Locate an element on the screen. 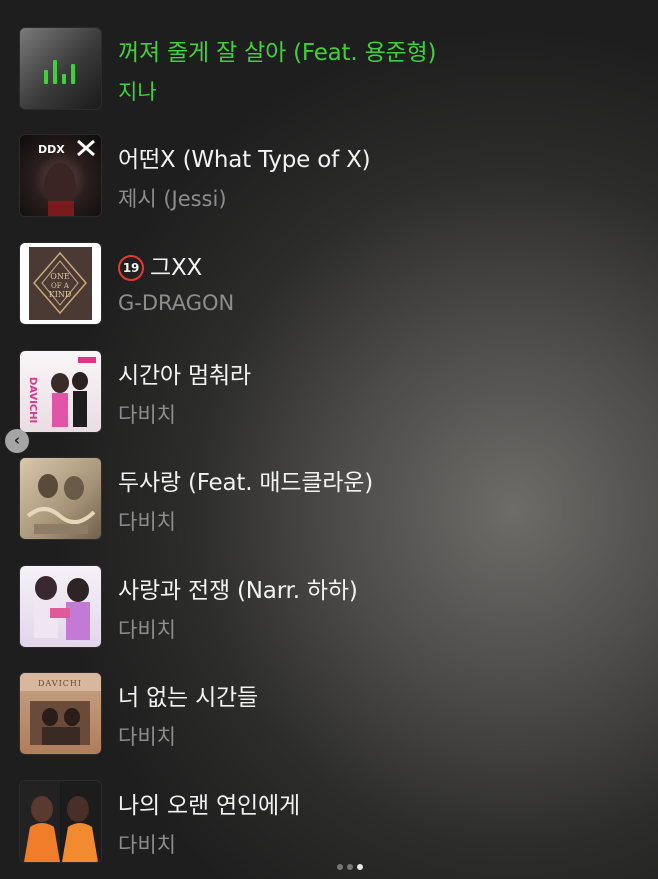 The image size is (658, 879). track-row: 사랑과 전쟁 (Narr. 하하) 다비치 is located at coordinates (329, 607).